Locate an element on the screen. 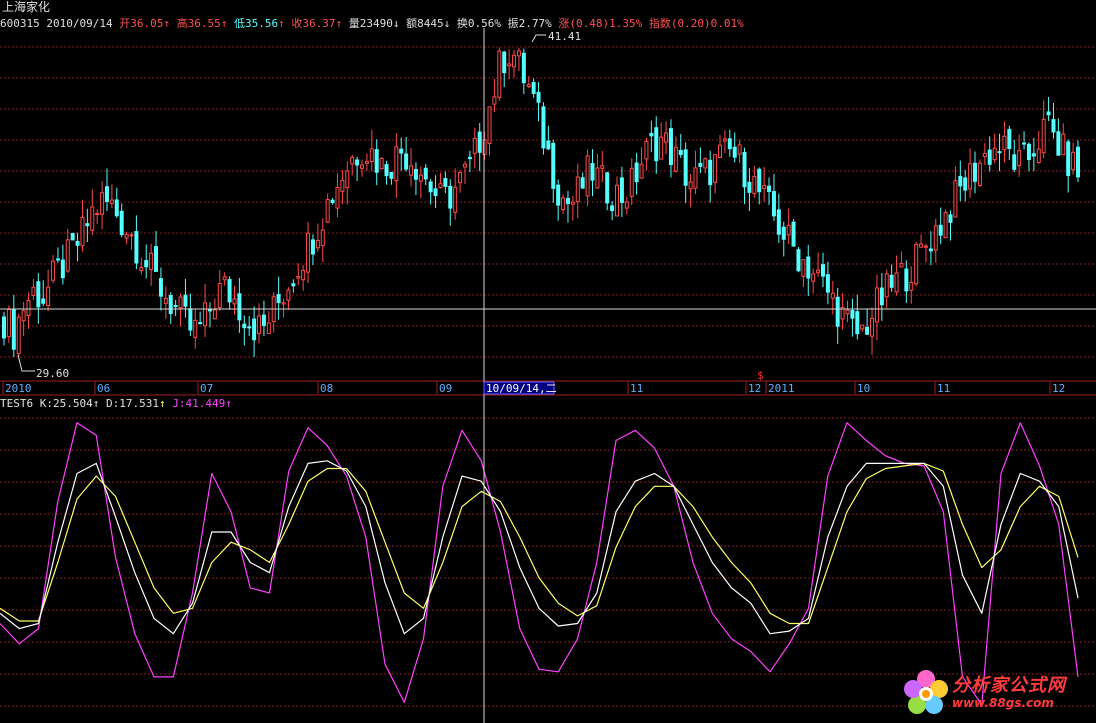 The width and height of the screenshot is (1096, 723). d-label: D: is located at coordinates (113, 403).